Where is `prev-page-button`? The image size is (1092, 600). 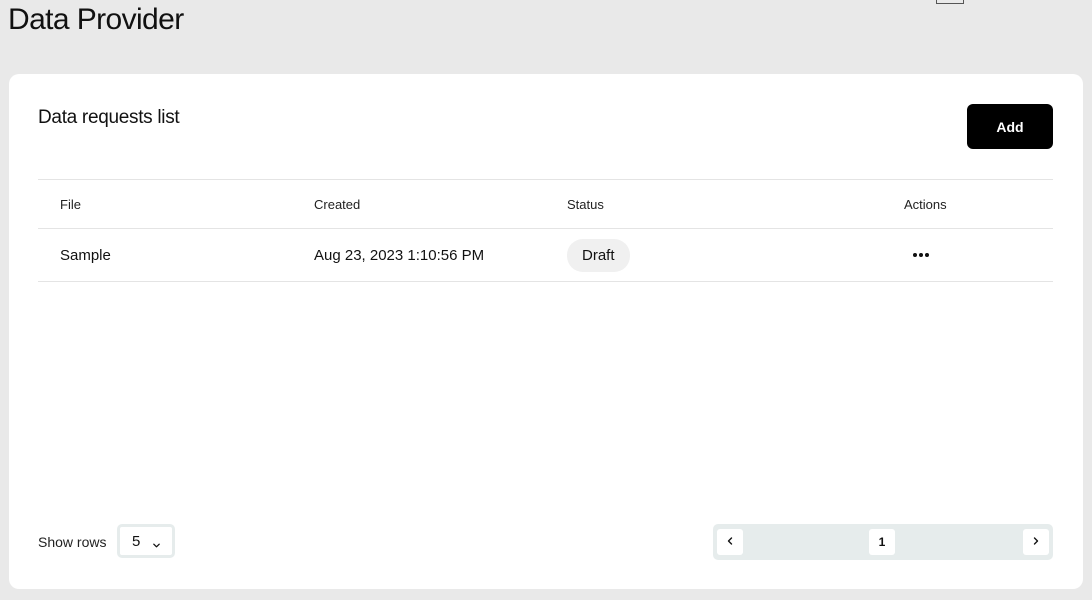 prev-page-button is located at coordinates (730, 542).